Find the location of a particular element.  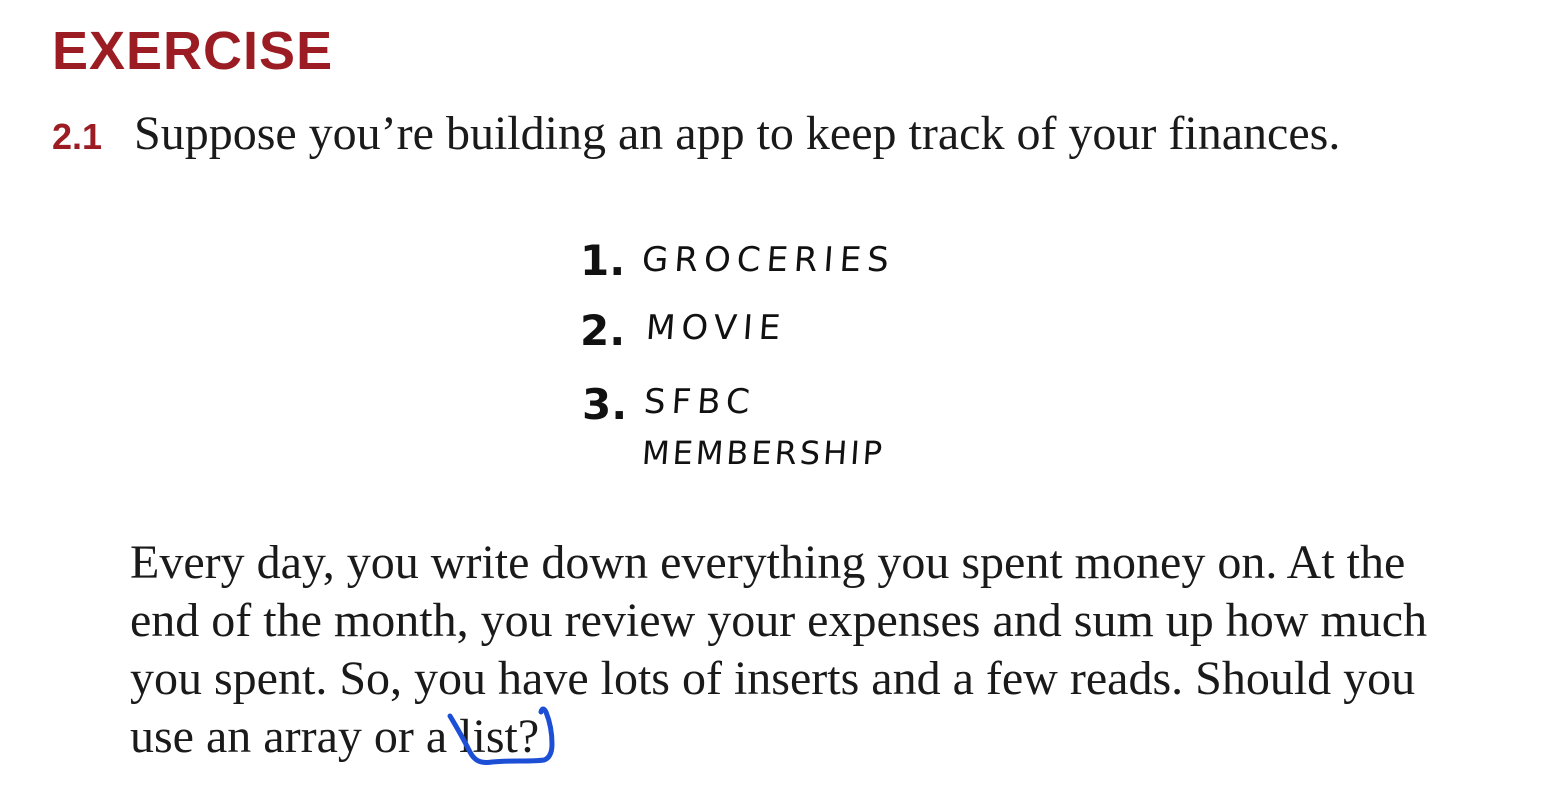

list-item-label: GROCERIES is located at coordinates (768, 260).